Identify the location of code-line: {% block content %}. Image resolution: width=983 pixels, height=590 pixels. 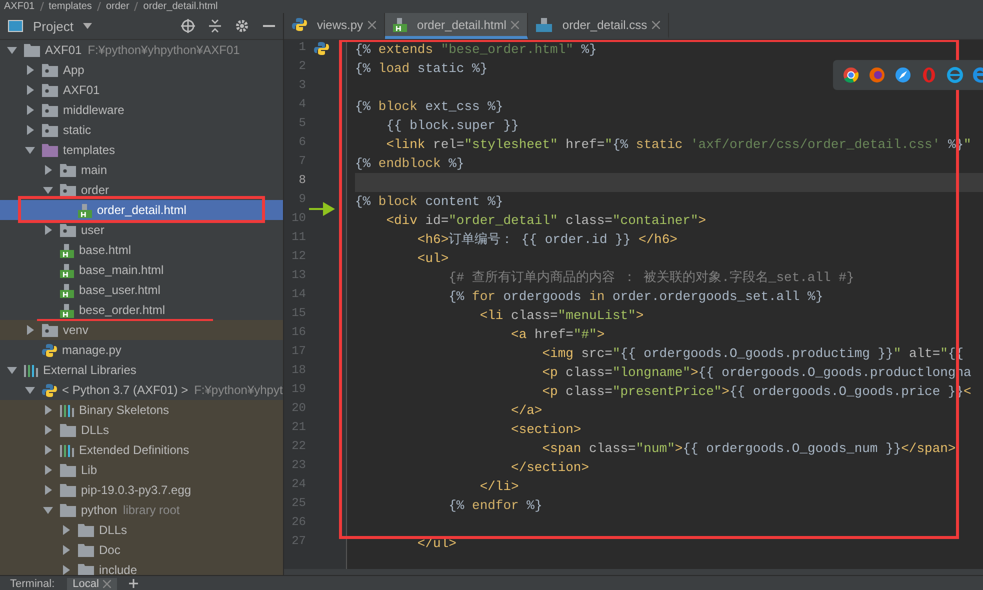
(429, 202).